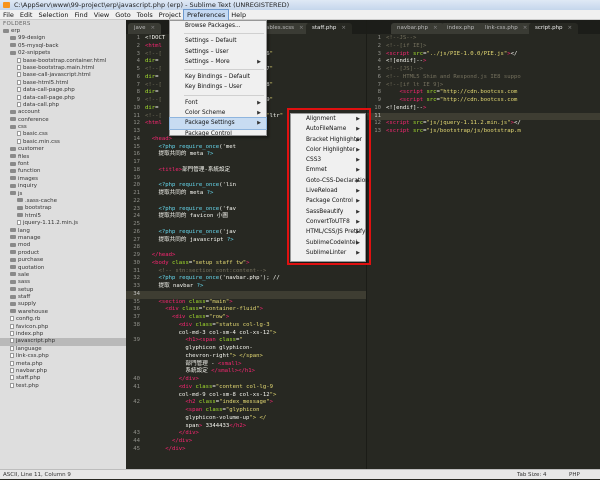  I want to click on code-line: 37 <div class="row">, so click(246, 318).